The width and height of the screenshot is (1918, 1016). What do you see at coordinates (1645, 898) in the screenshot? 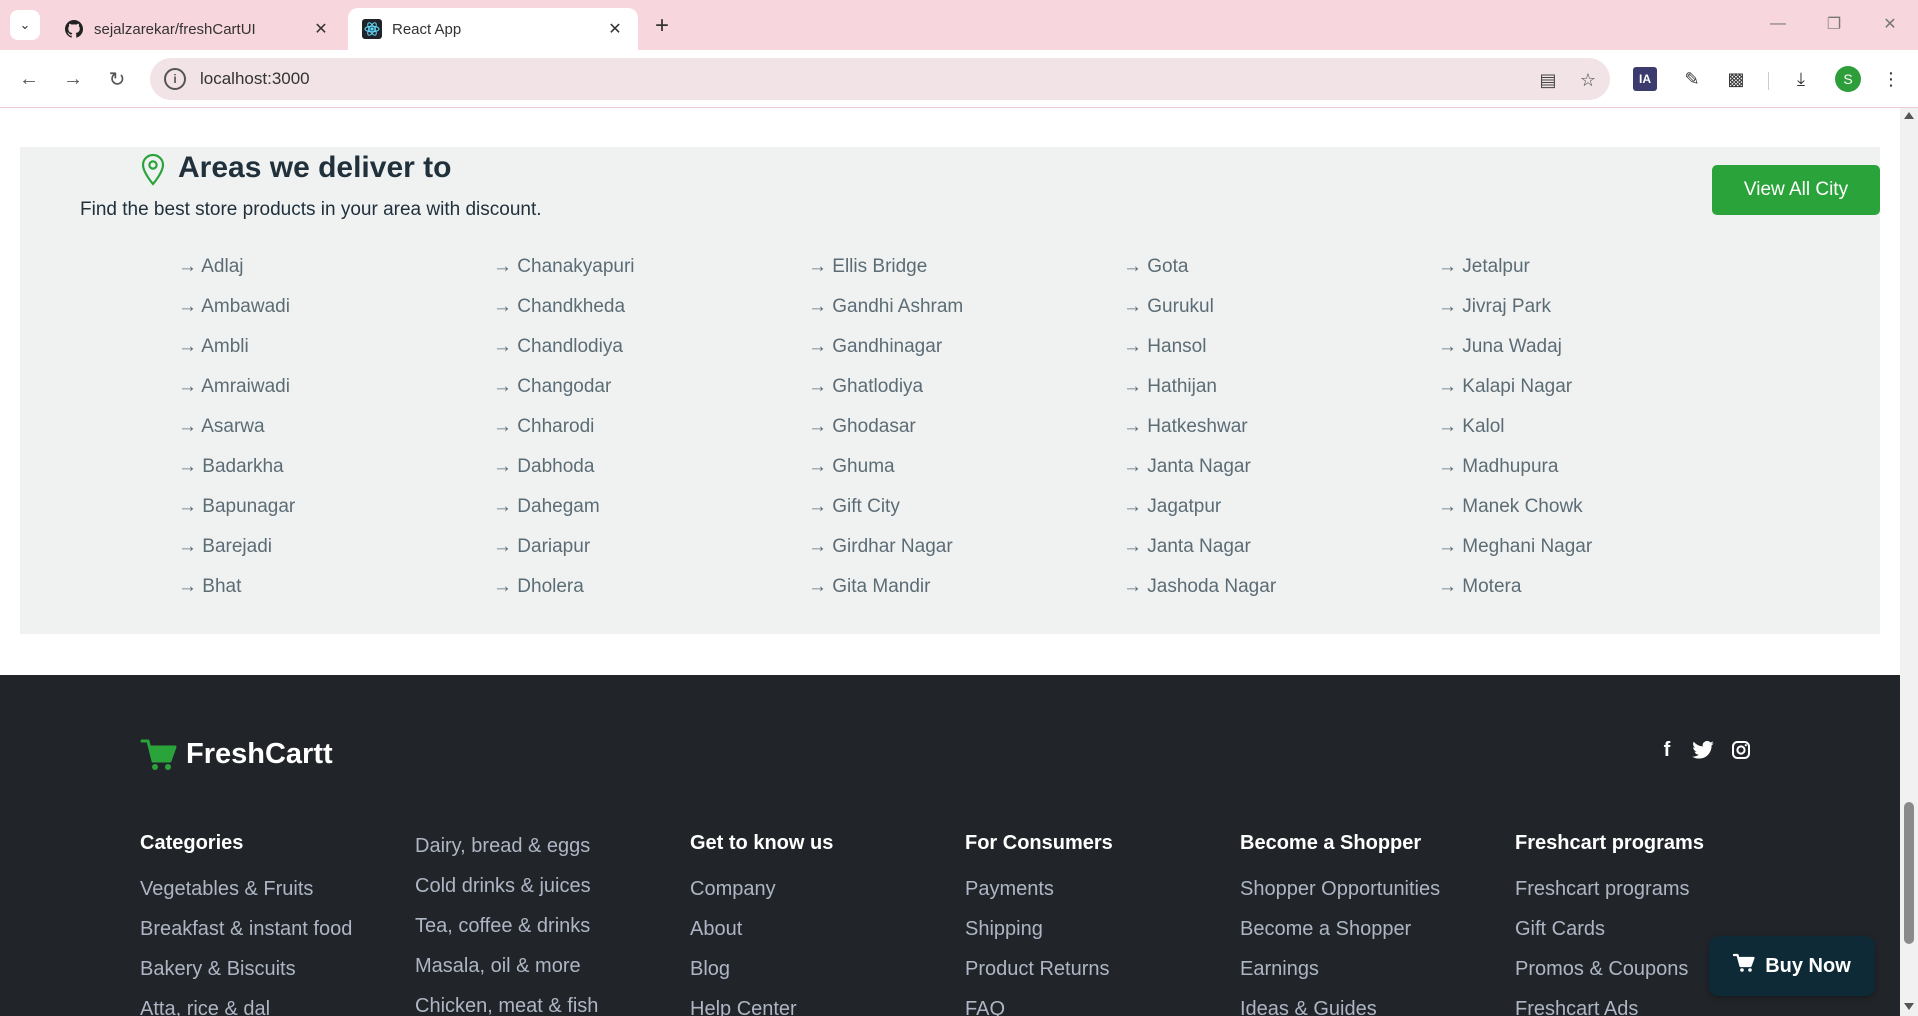
I see `footer-link: Freshcart programs` at bounding box center [1645, 898].